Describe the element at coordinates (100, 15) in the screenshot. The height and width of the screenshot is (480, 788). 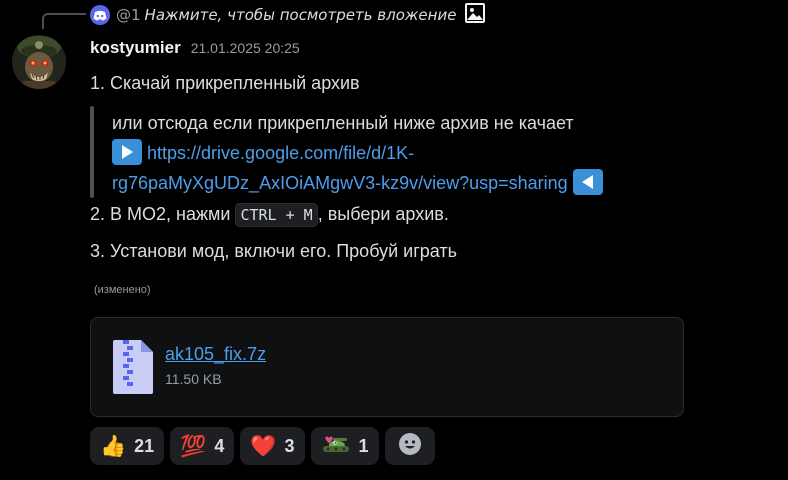
I see `discord-icon` at that location.